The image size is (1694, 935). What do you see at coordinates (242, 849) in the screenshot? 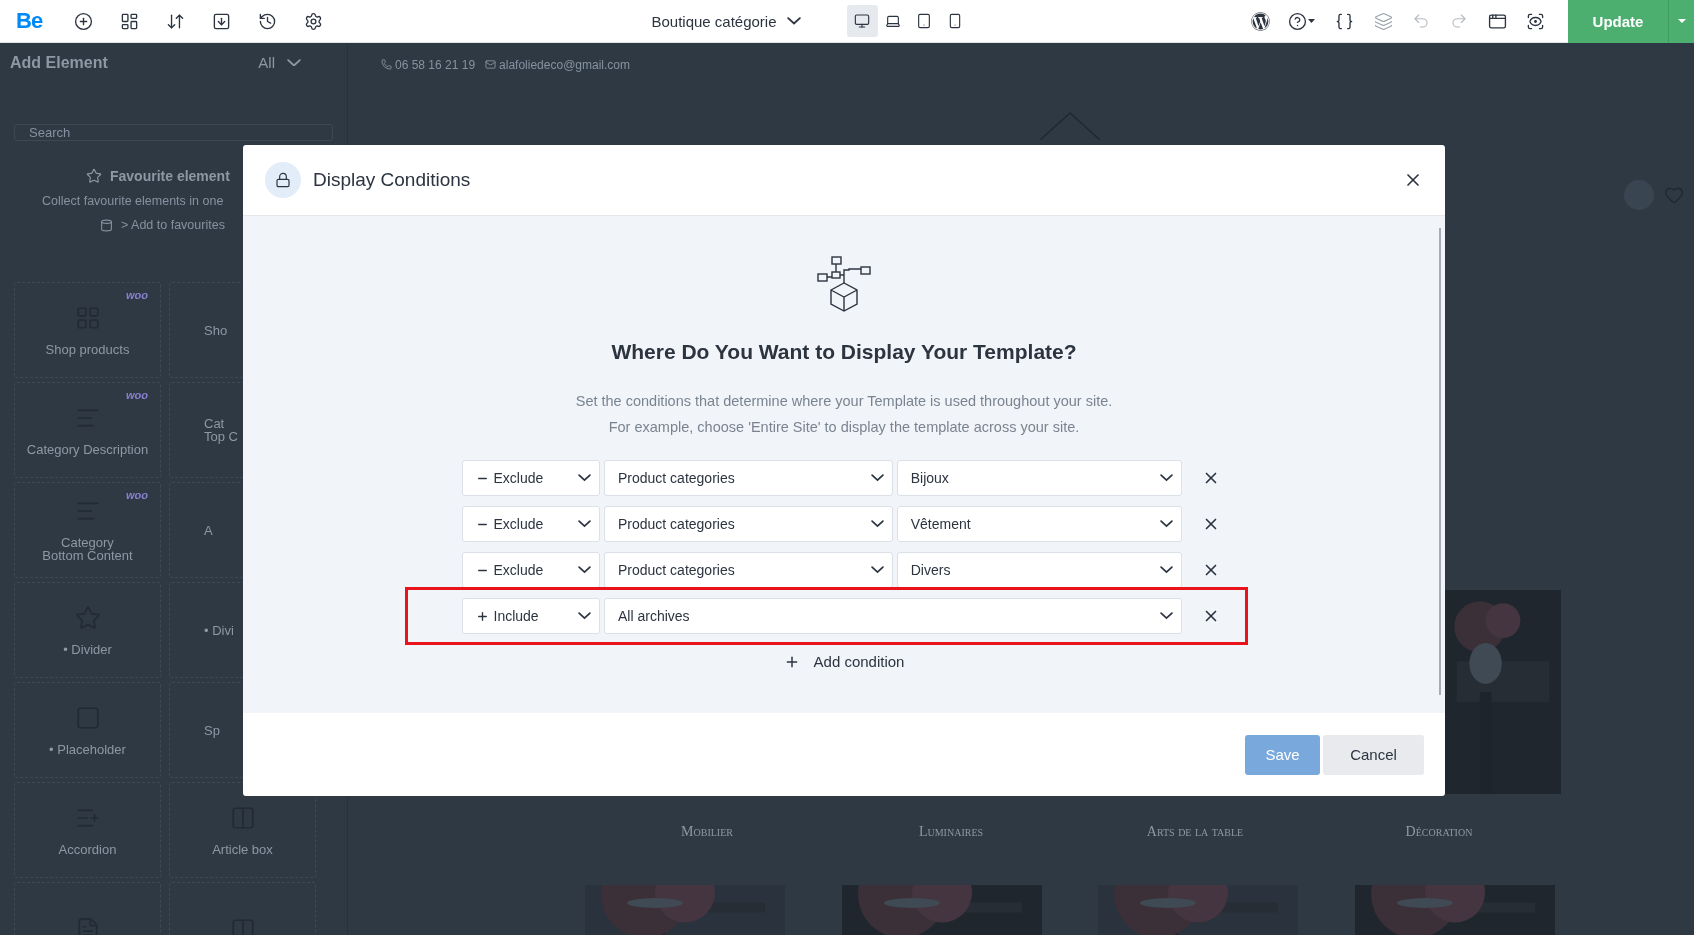
I see `element-label: Article box` at bounding box center [242, 849].